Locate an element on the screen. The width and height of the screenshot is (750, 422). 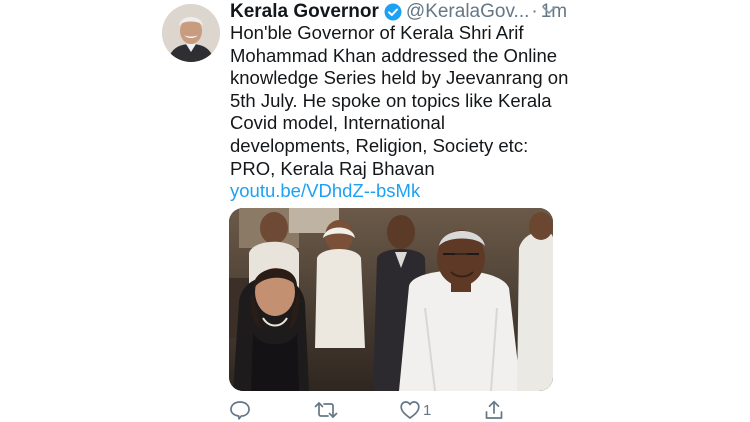
profile-avatar is located at coordinates (191, 33).